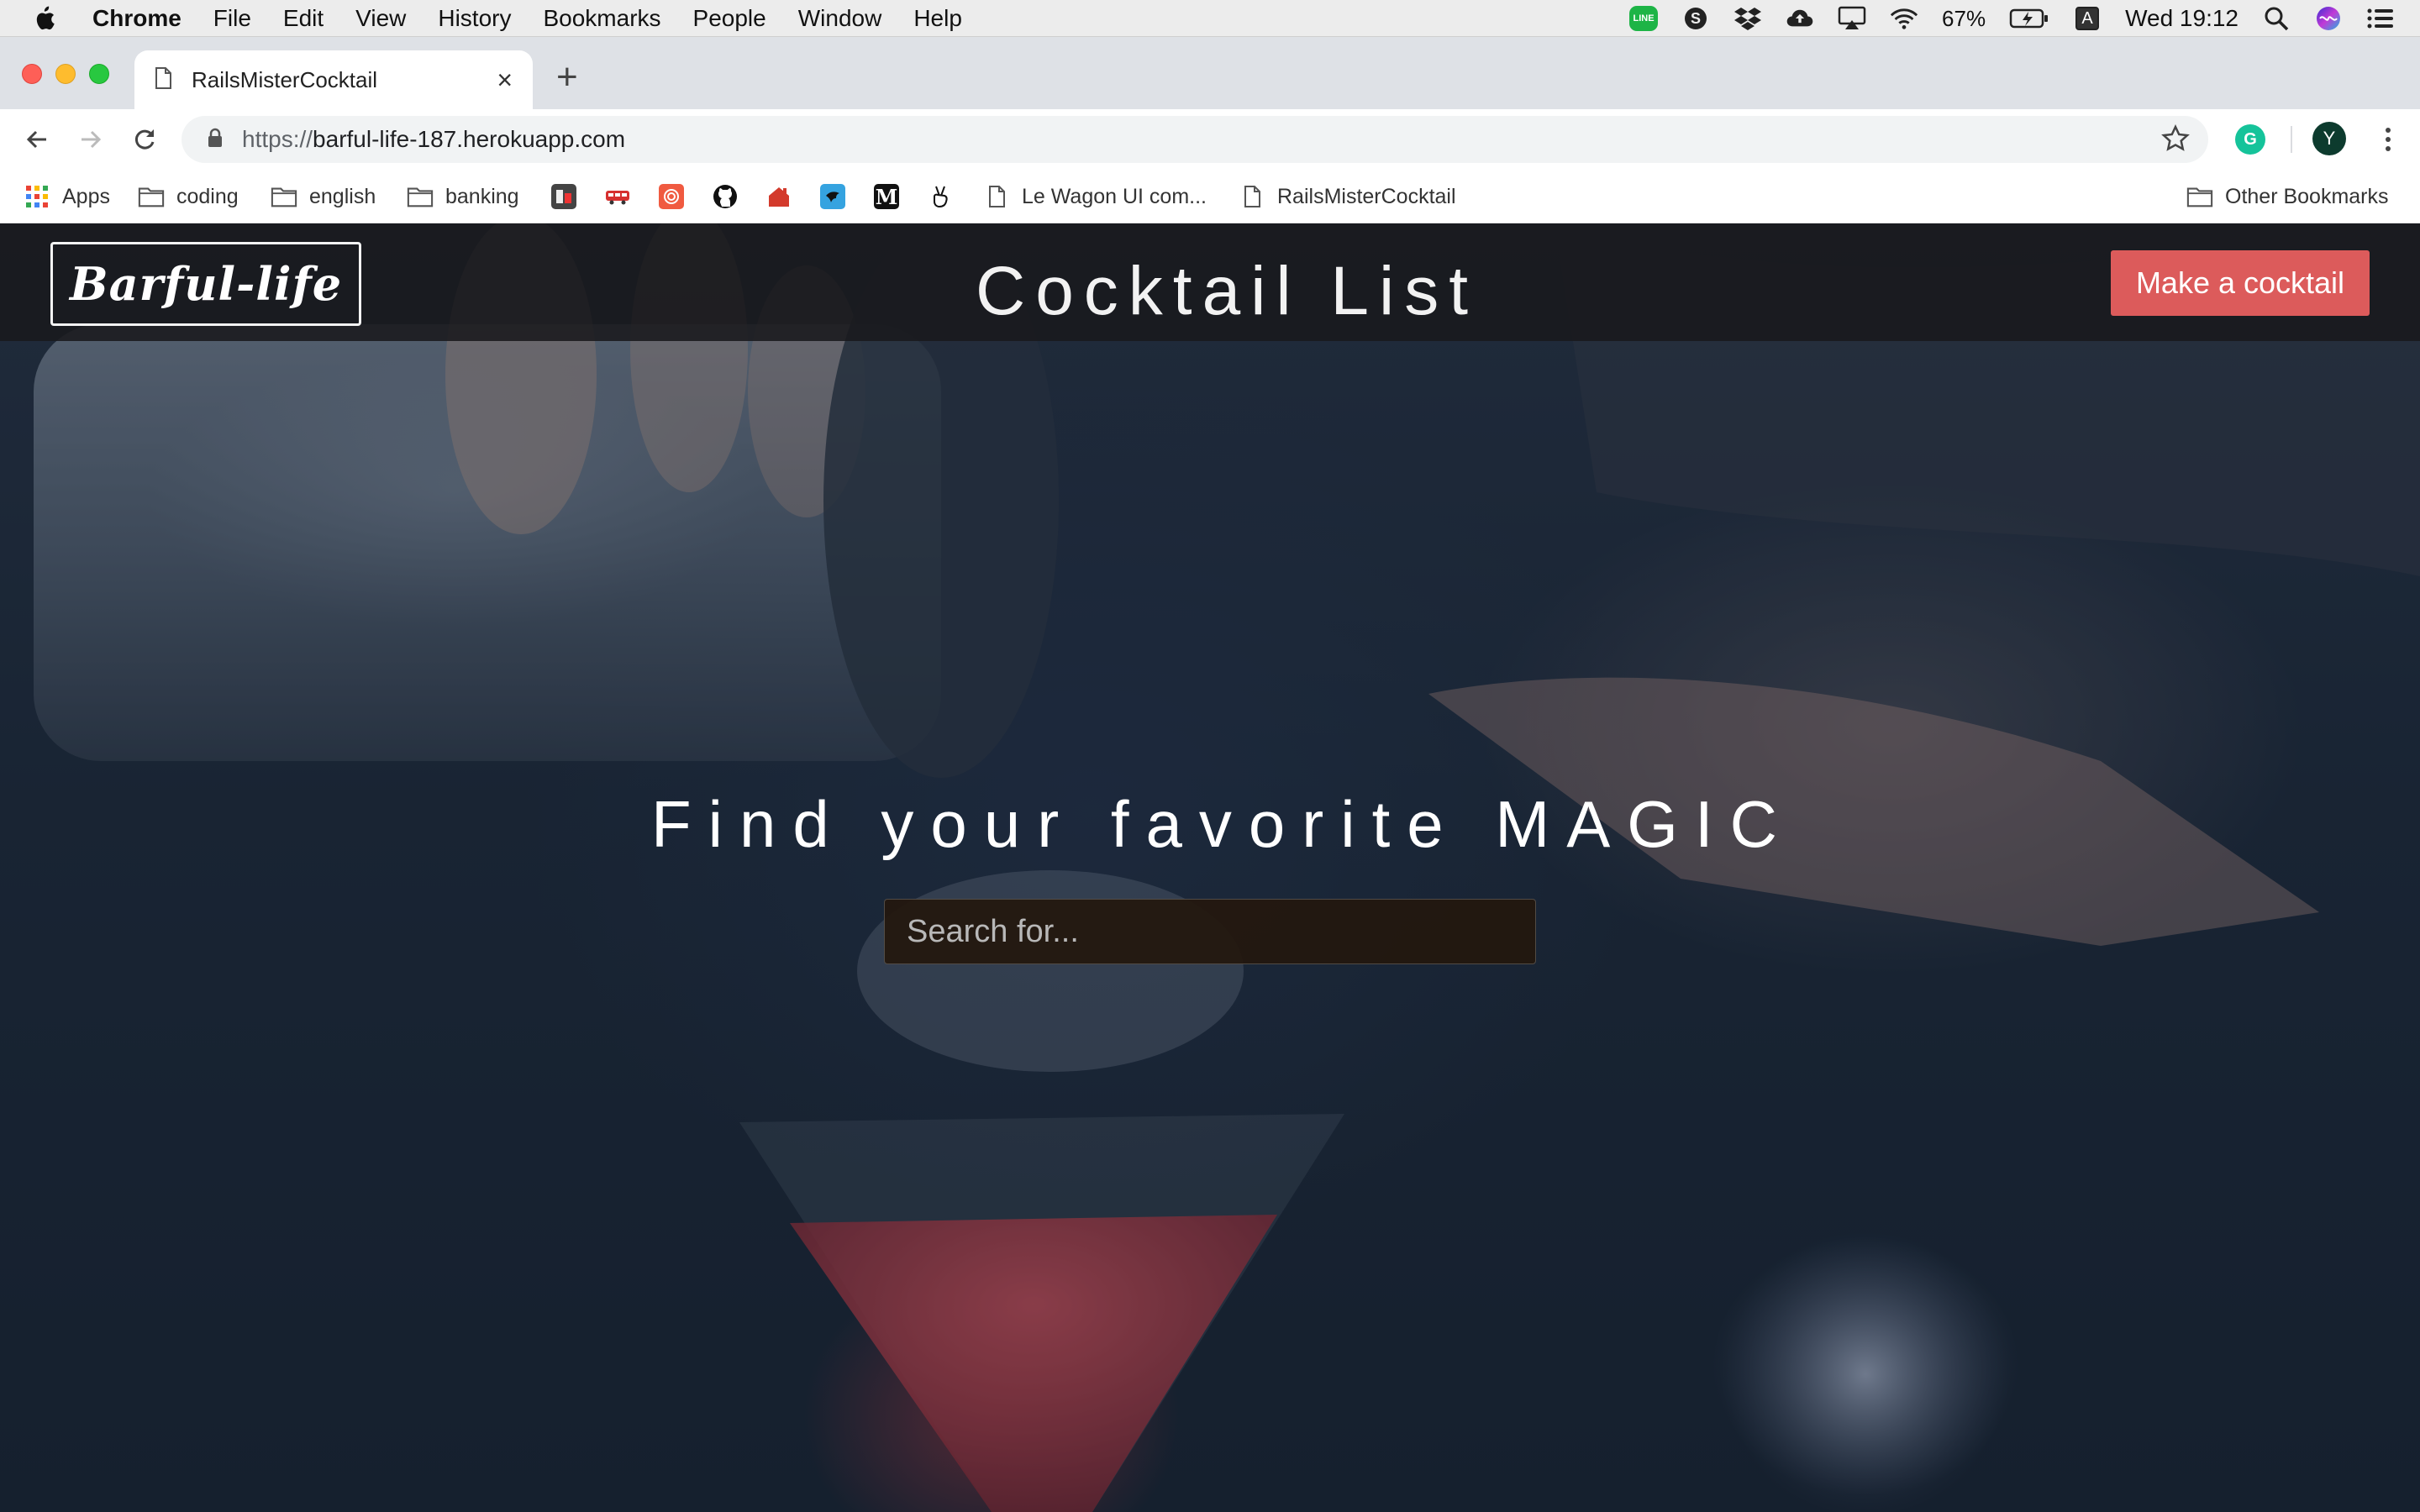  What do you see at coordinates (482, 196) in the screenshot?
I see `bookmark-folder-label: banking` at bounding box center [482, 196].